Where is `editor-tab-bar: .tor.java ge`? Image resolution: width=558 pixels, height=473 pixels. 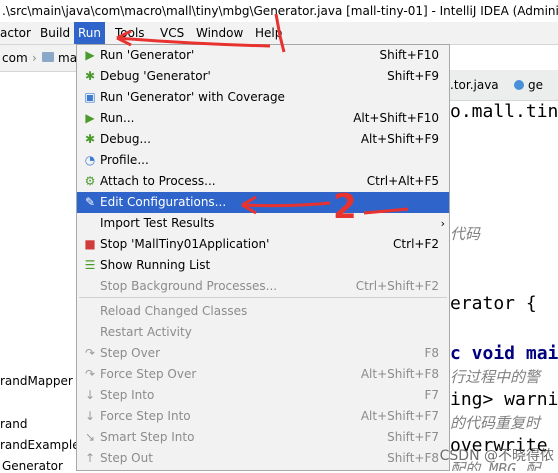 editor-tab-bar: .tor.java ge is located at coordinates (504, 85).